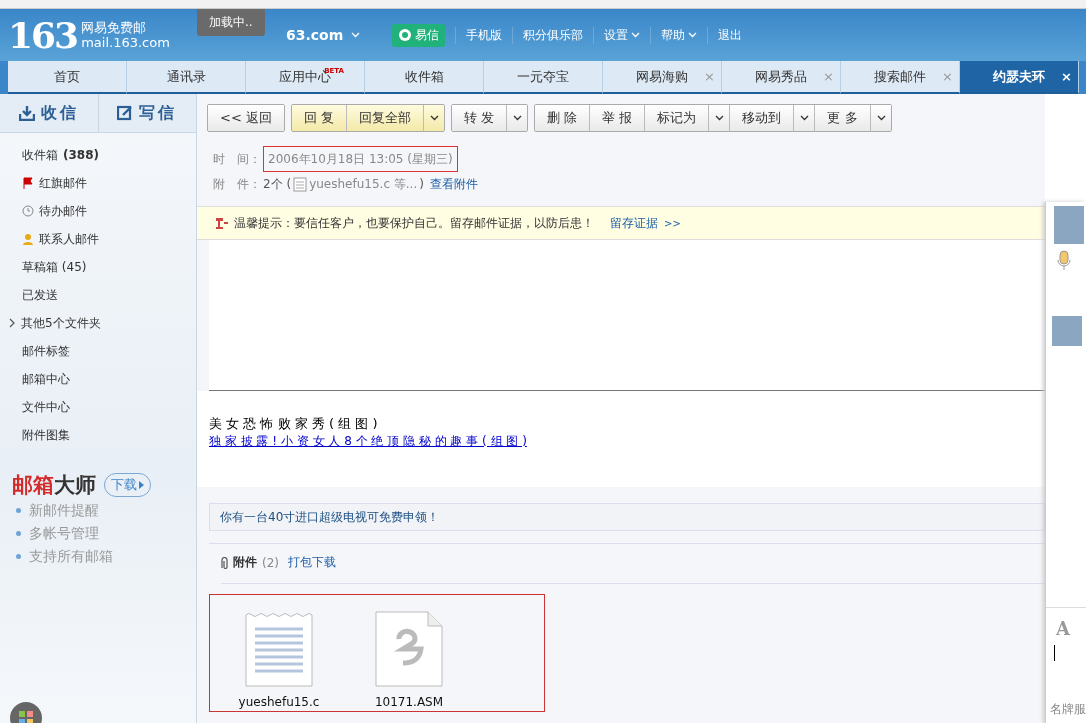  Describe the element at coordinates (409, 702) in the screenshot. I see `file-name: 10171.ASM` at that location.